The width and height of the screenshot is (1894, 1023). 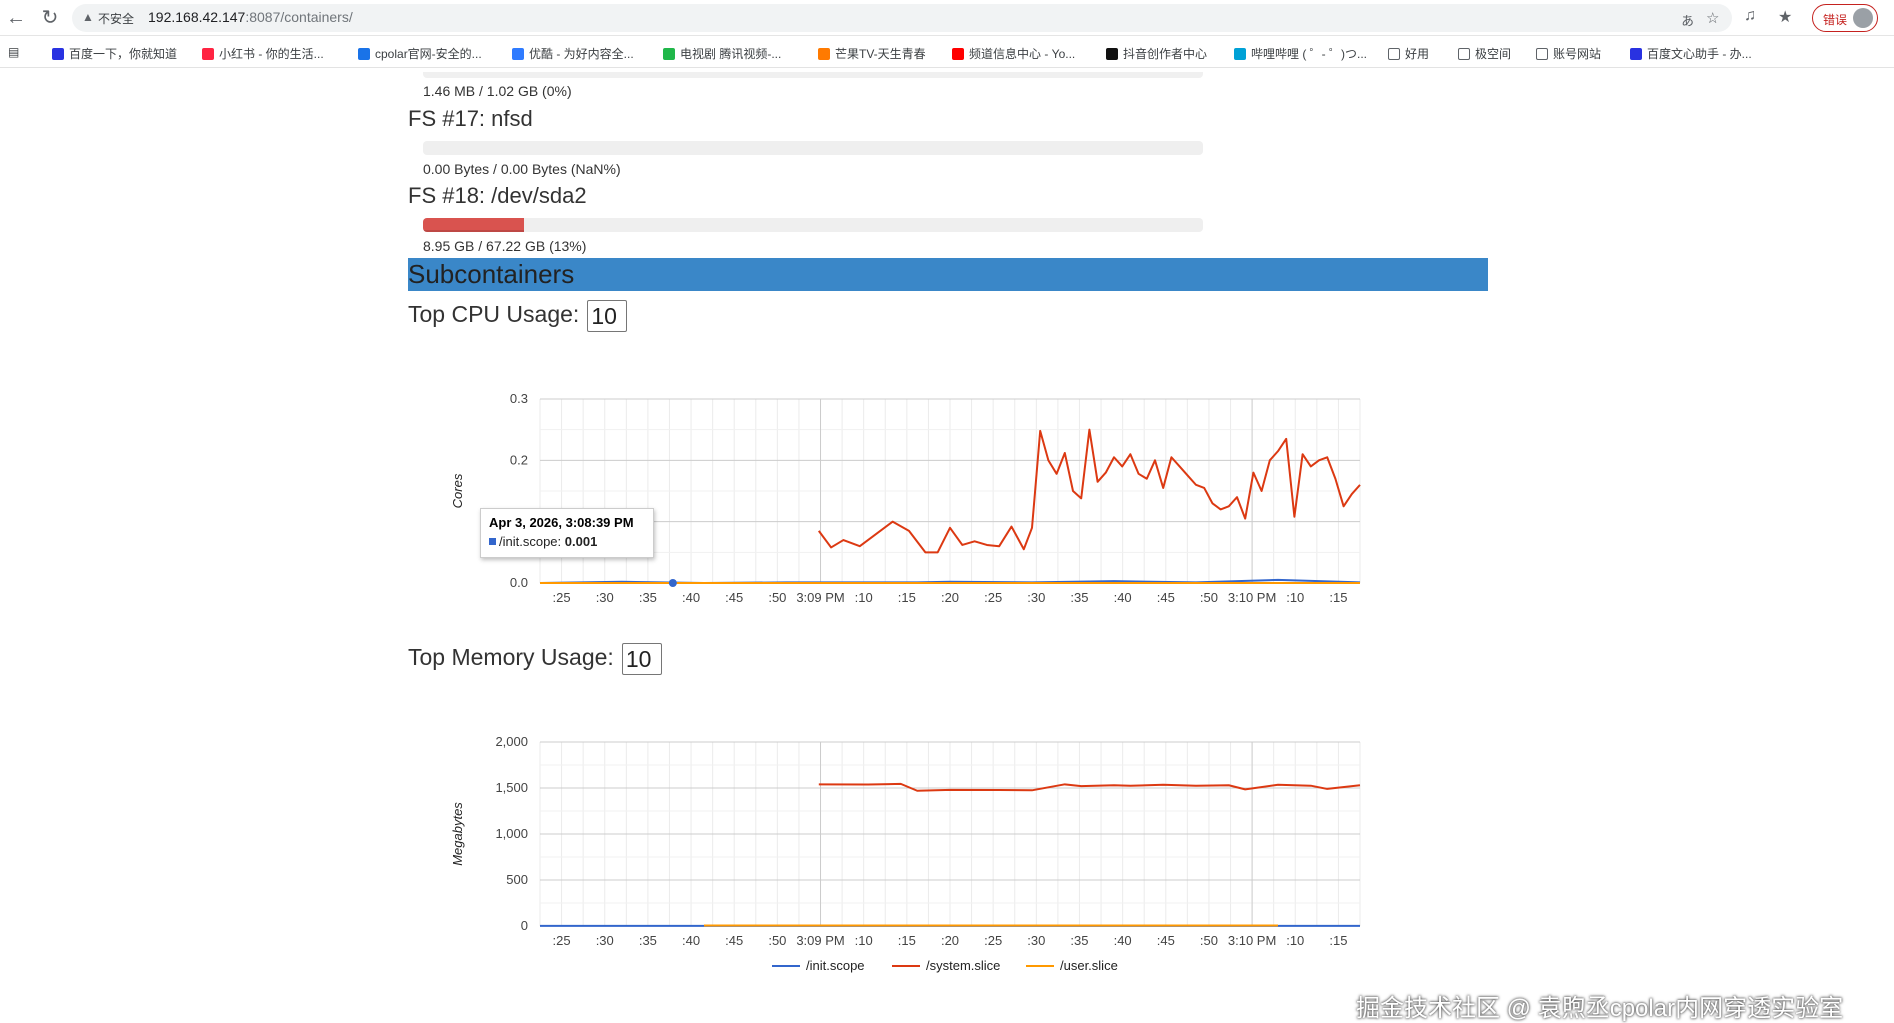 I want to click on bookmark-item: 账号网站, so click(x=1568, y=53).